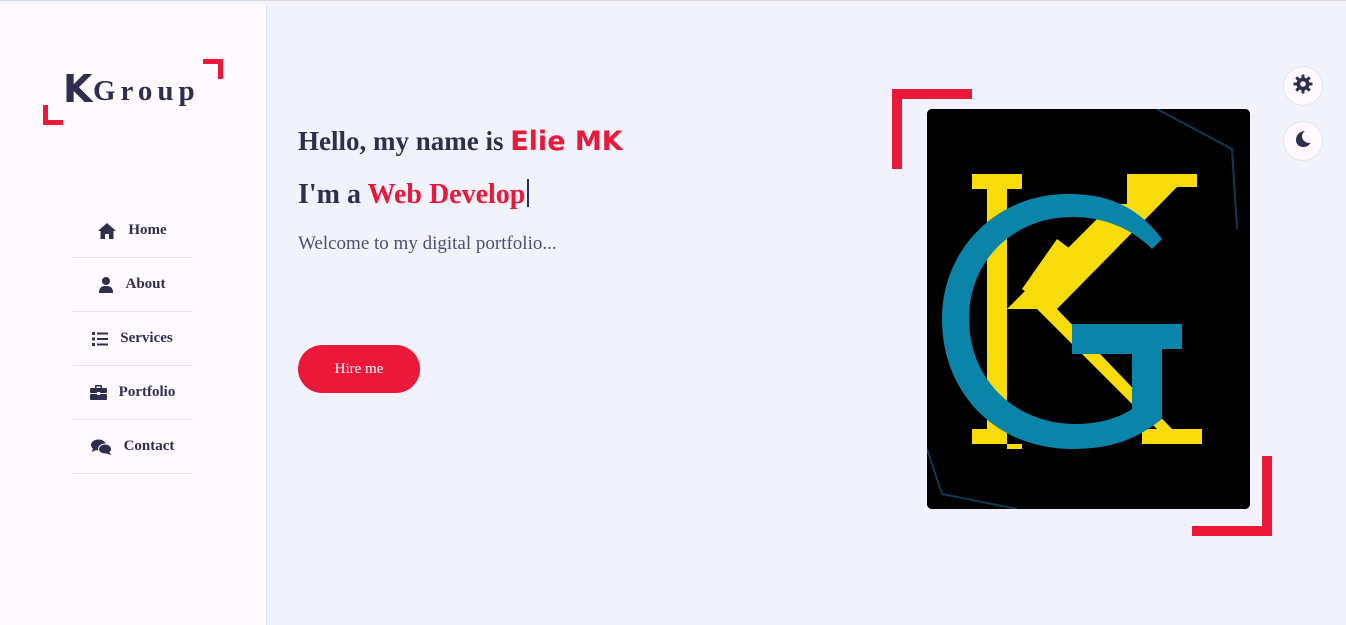 The height and width of the screenshot is (625, 1346). Describe the element at coordinates (147, 230) in the screenshot. I see `nav-label-home: Home` at that location.